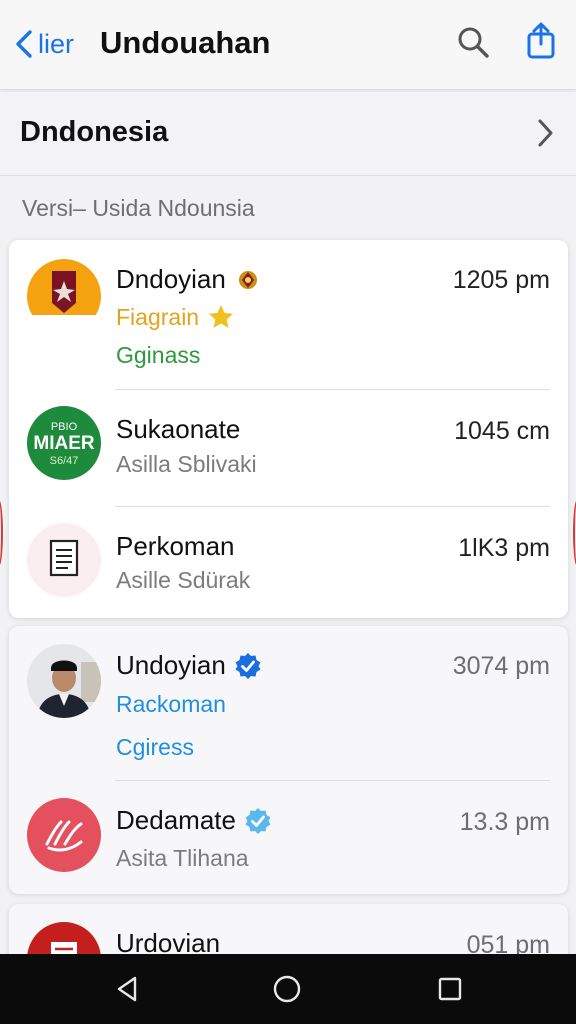  I want to click on chevron-left-icon, so click(24, 44).